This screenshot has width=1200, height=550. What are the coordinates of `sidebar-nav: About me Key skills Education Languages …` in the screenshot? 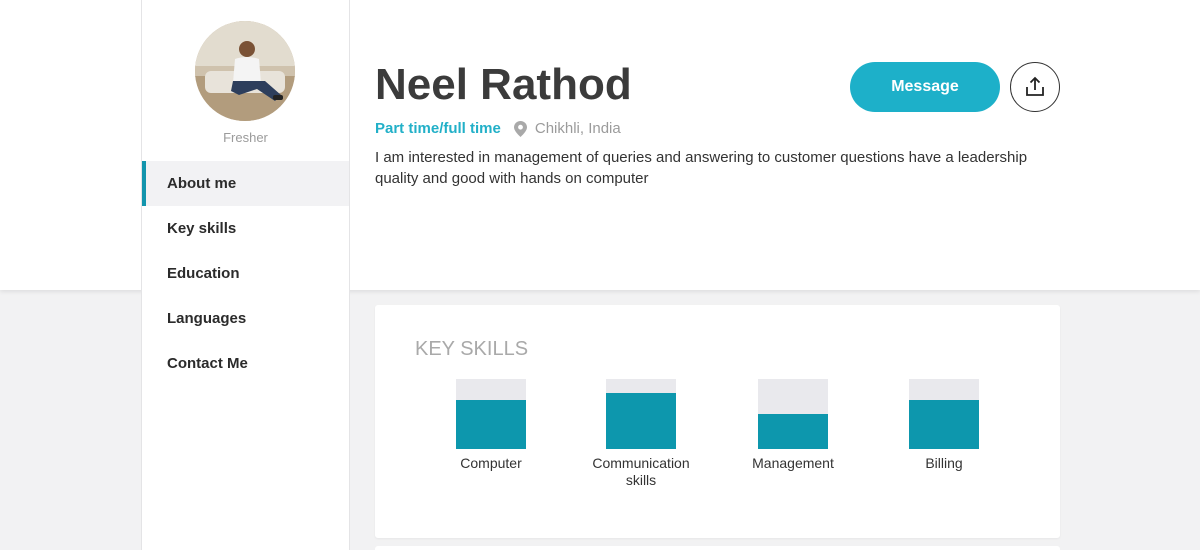 It's located at (245, 273).